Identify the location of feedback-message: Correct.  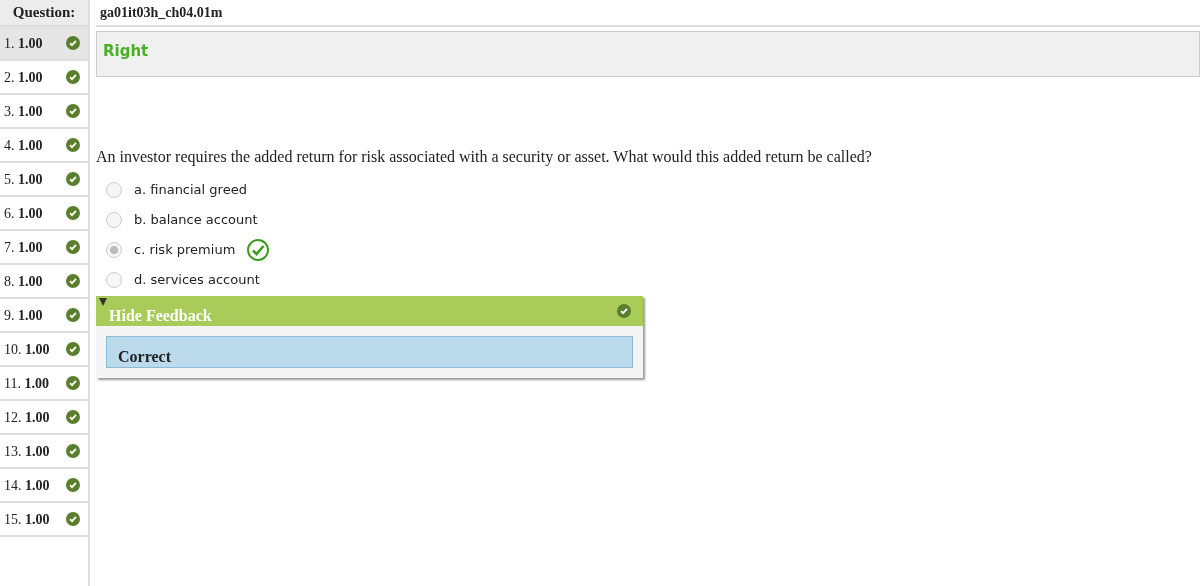
(369, 352).